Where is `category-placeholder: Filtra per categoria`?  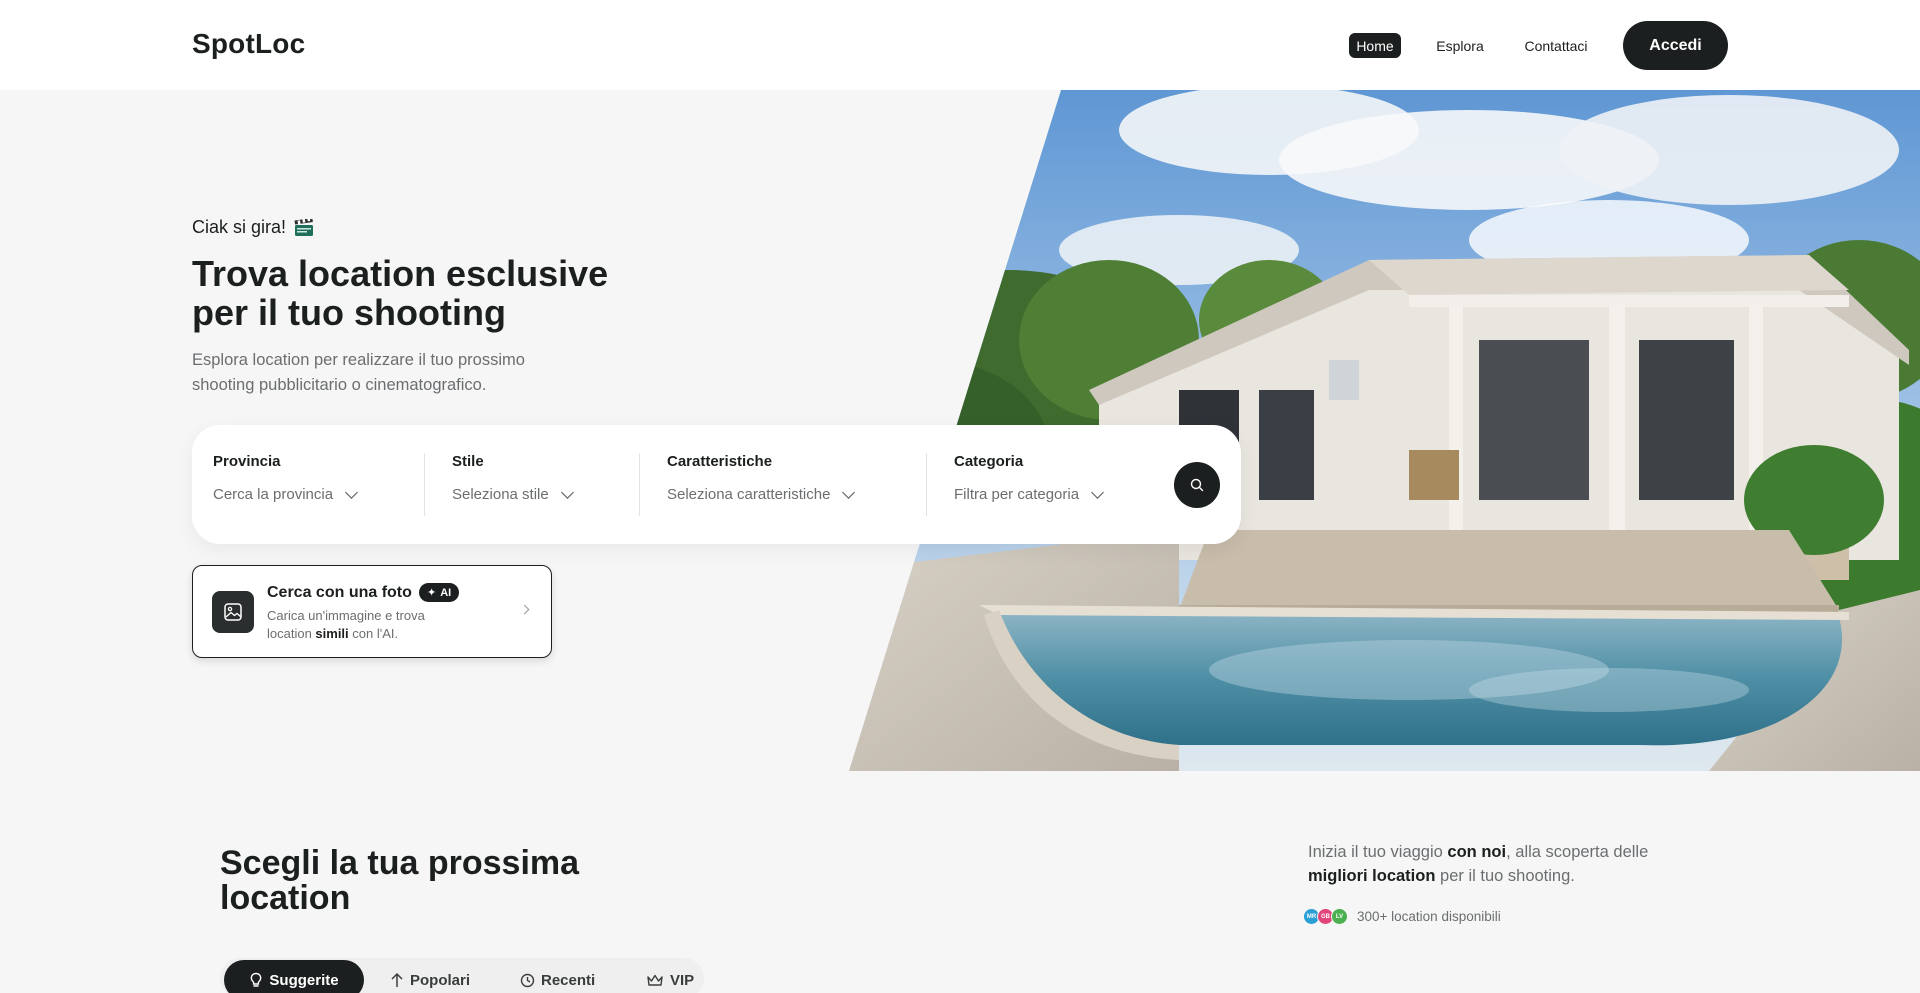
category-placeholder: Filtra per categoria is located at coordinates (1017, 494).